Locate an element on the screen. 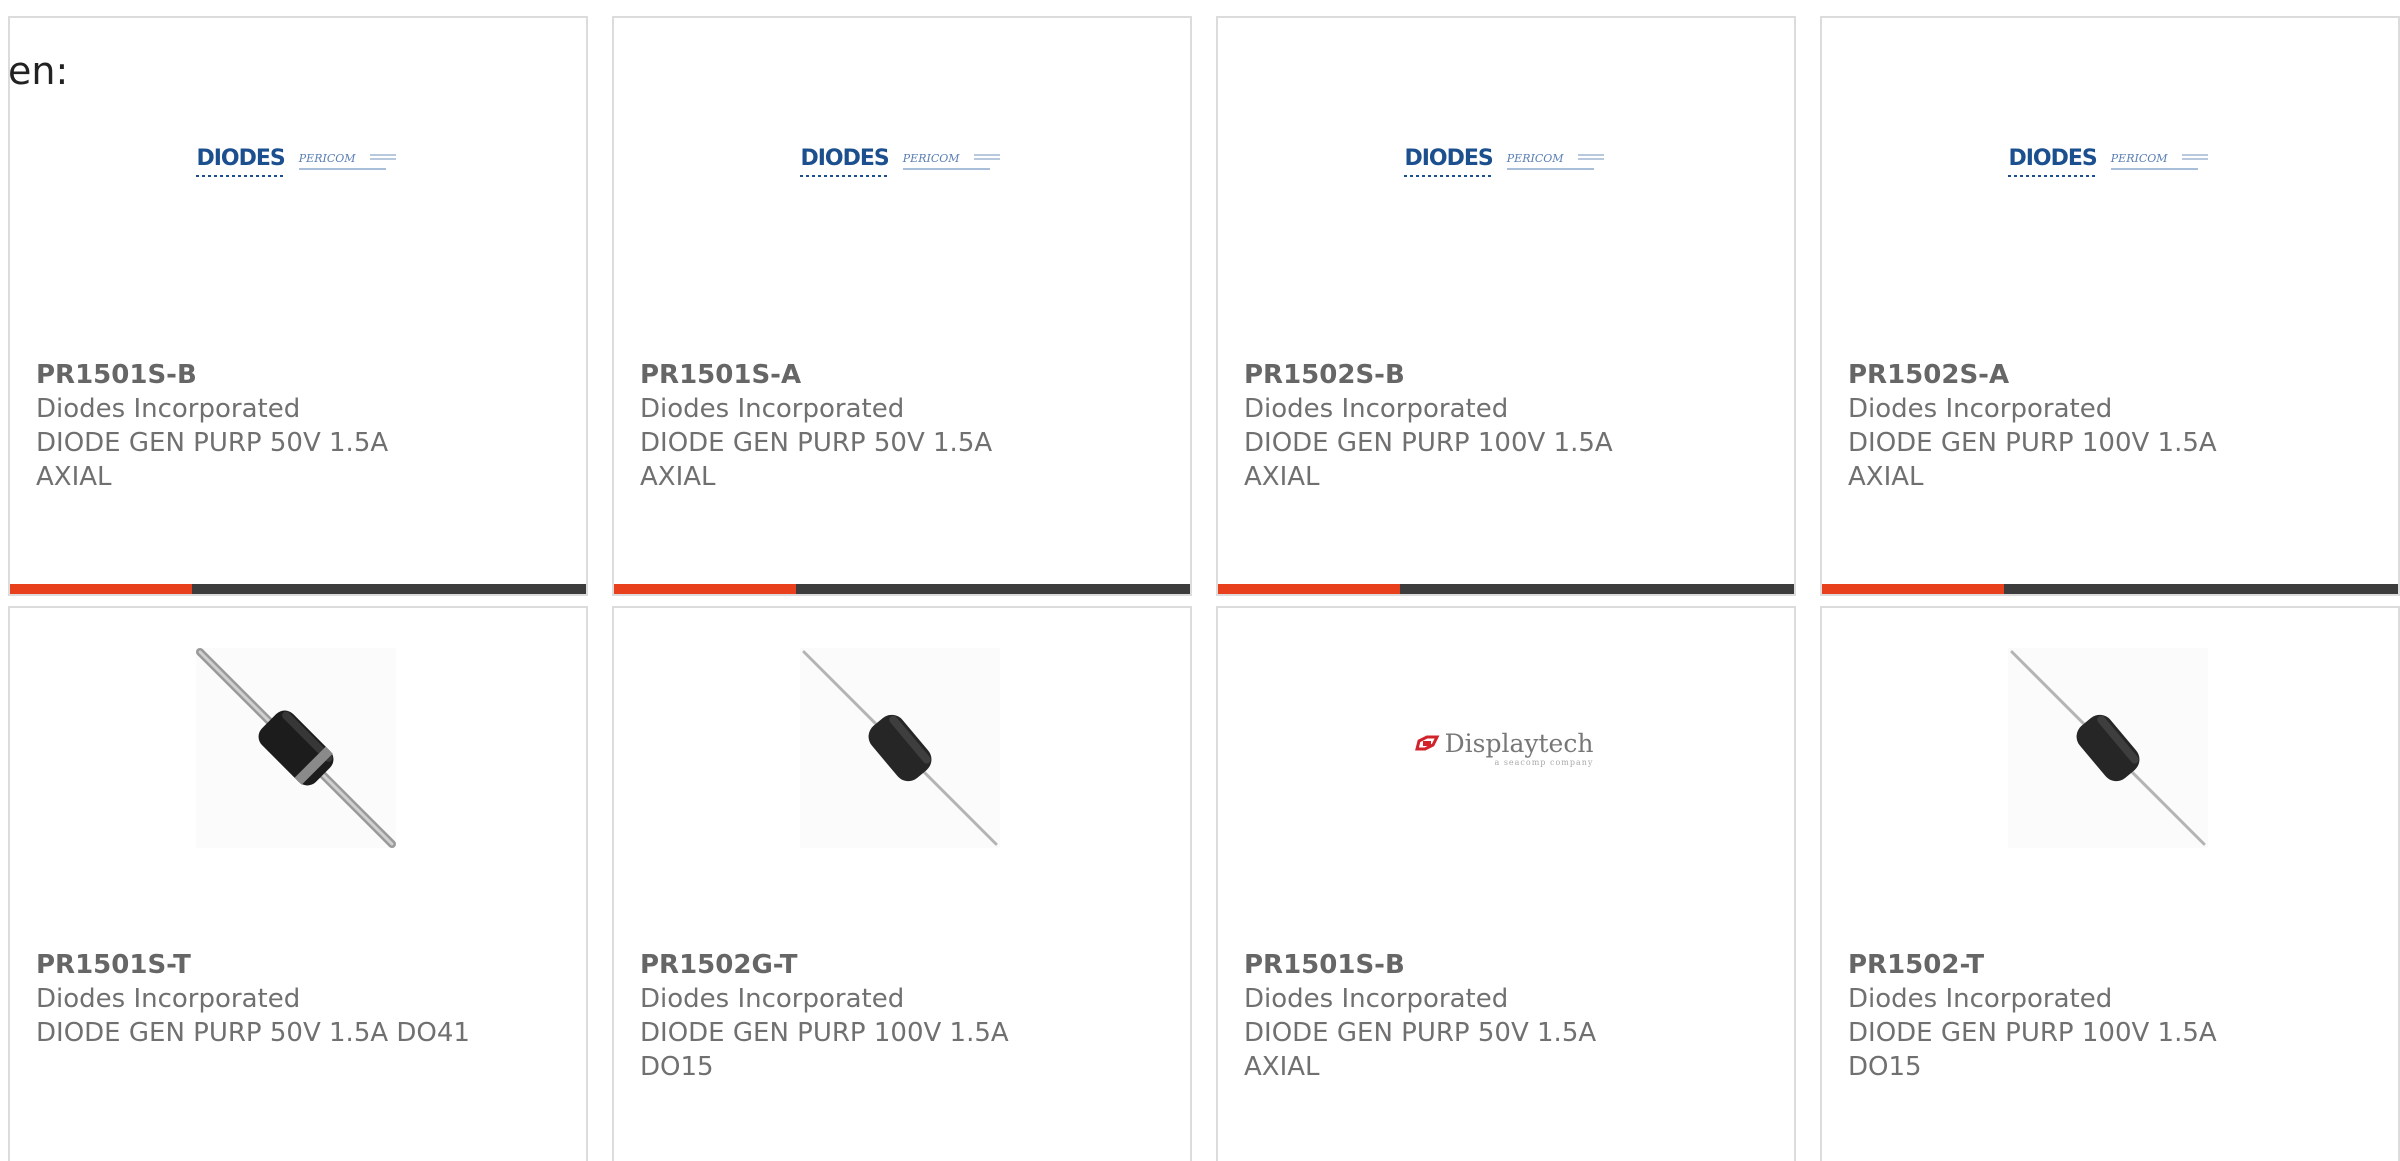  part-number-link: PR1501S-T is located at coordinates (286, 965).